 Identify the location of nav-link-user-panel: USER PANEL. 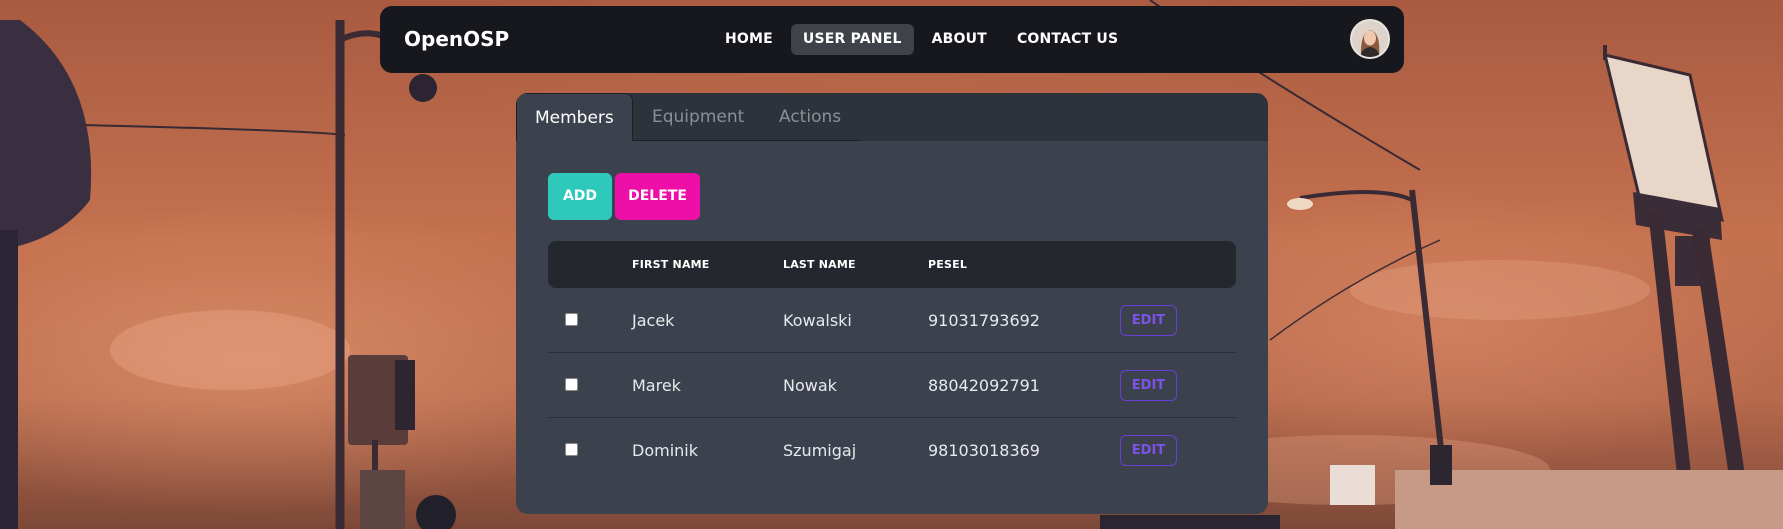
(852, 39).